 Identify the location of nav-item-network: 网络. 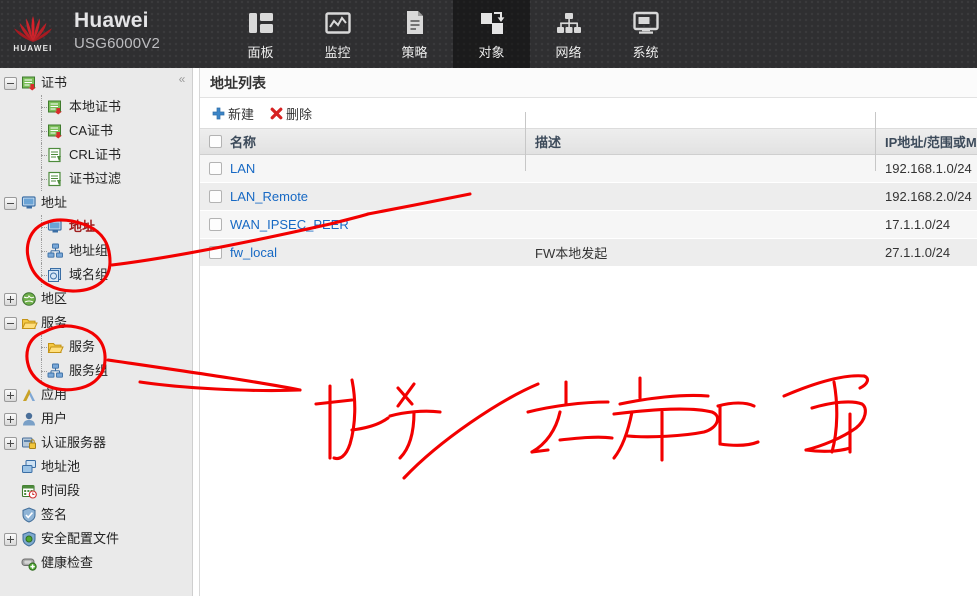
(568, 34).